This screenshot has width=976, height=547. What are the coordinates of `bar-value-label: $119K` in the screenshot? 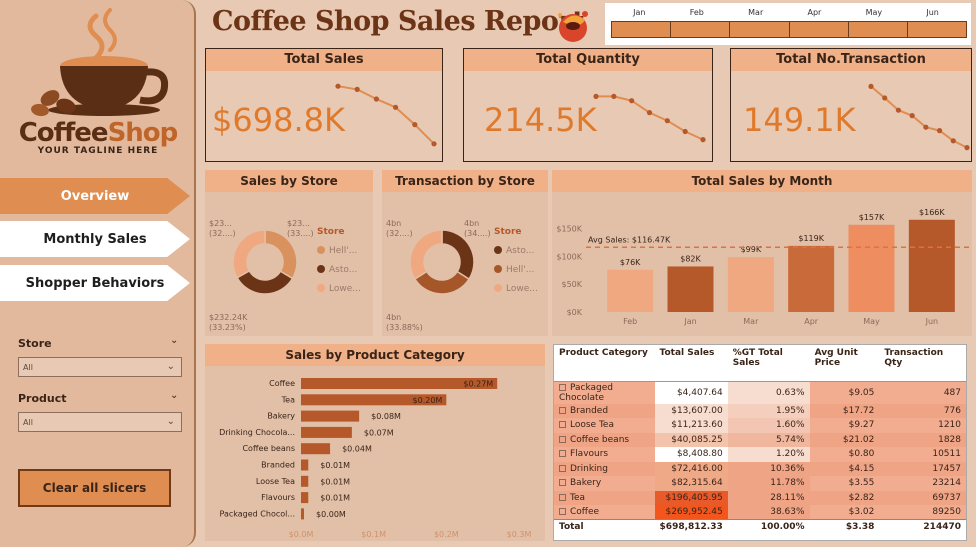 It's located at (811, 238).